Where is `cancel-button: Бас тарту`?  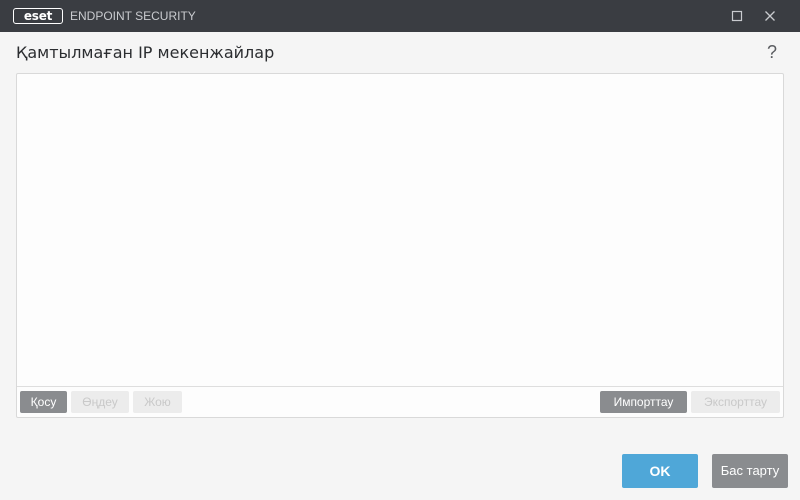 cancel-button: Бас тарту is located at coordinates (750, 471).